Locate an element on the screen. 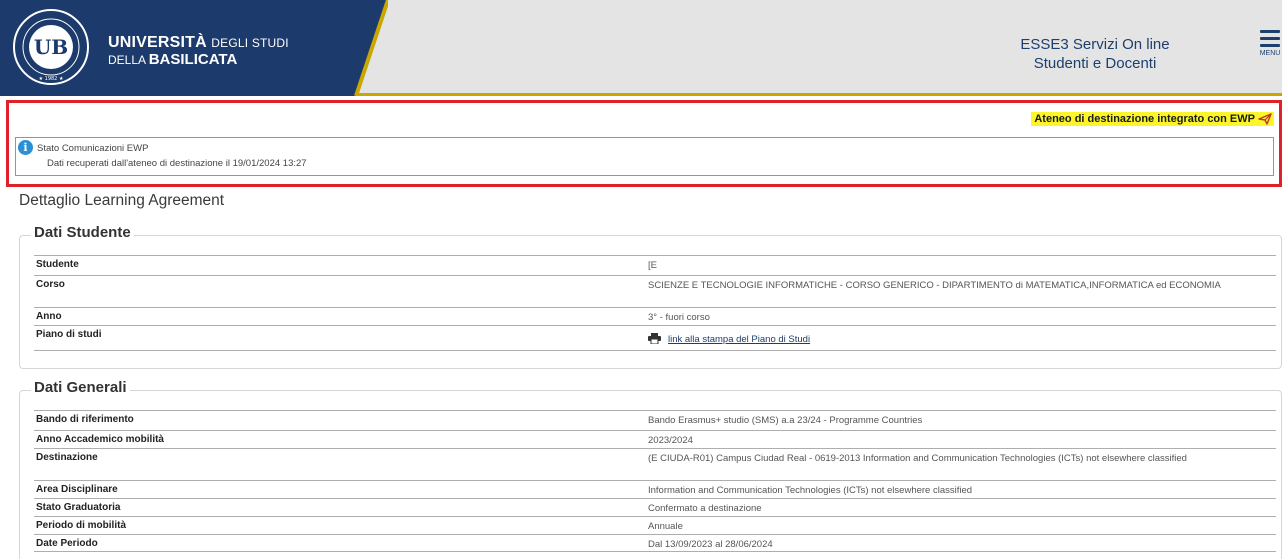 The image size is (1282, 559). row-label: Stato Graduatoria is located at coordinates (78, 507).